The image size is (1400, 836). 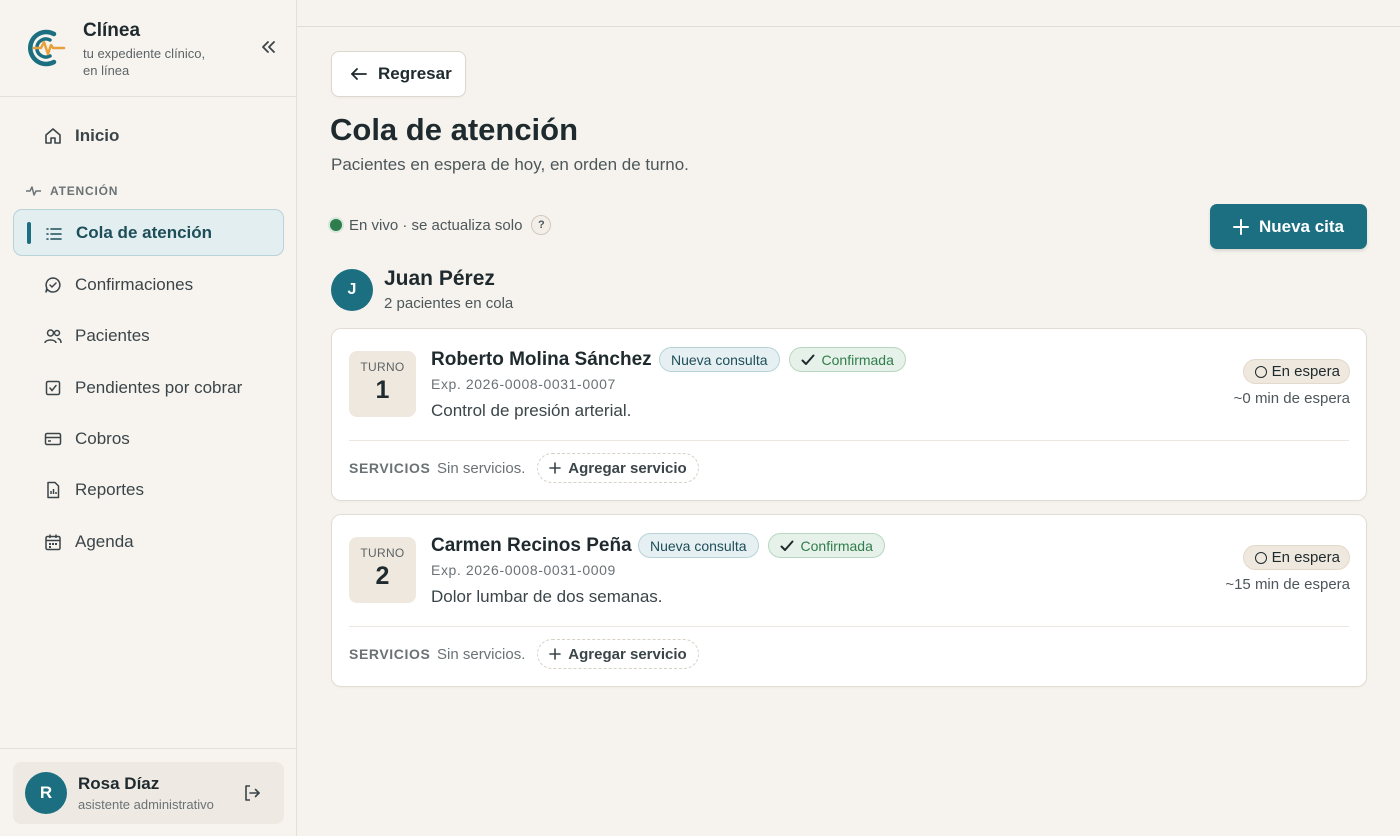 What do you see at coordinates (148, 438) in the screenshot?
I see `sidebar-item-cobros: Cobros` at bounding box center [148, 438].